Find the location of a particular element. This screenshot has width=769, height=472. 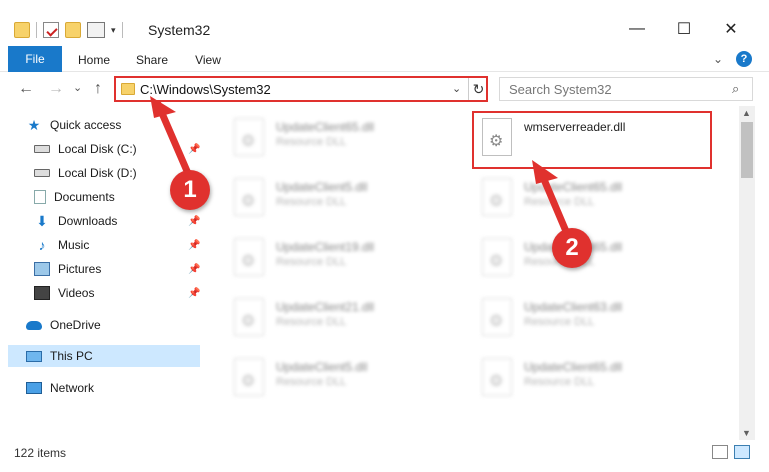

quick-access-toolbar: ▾ is located at coordinates (68, 30).